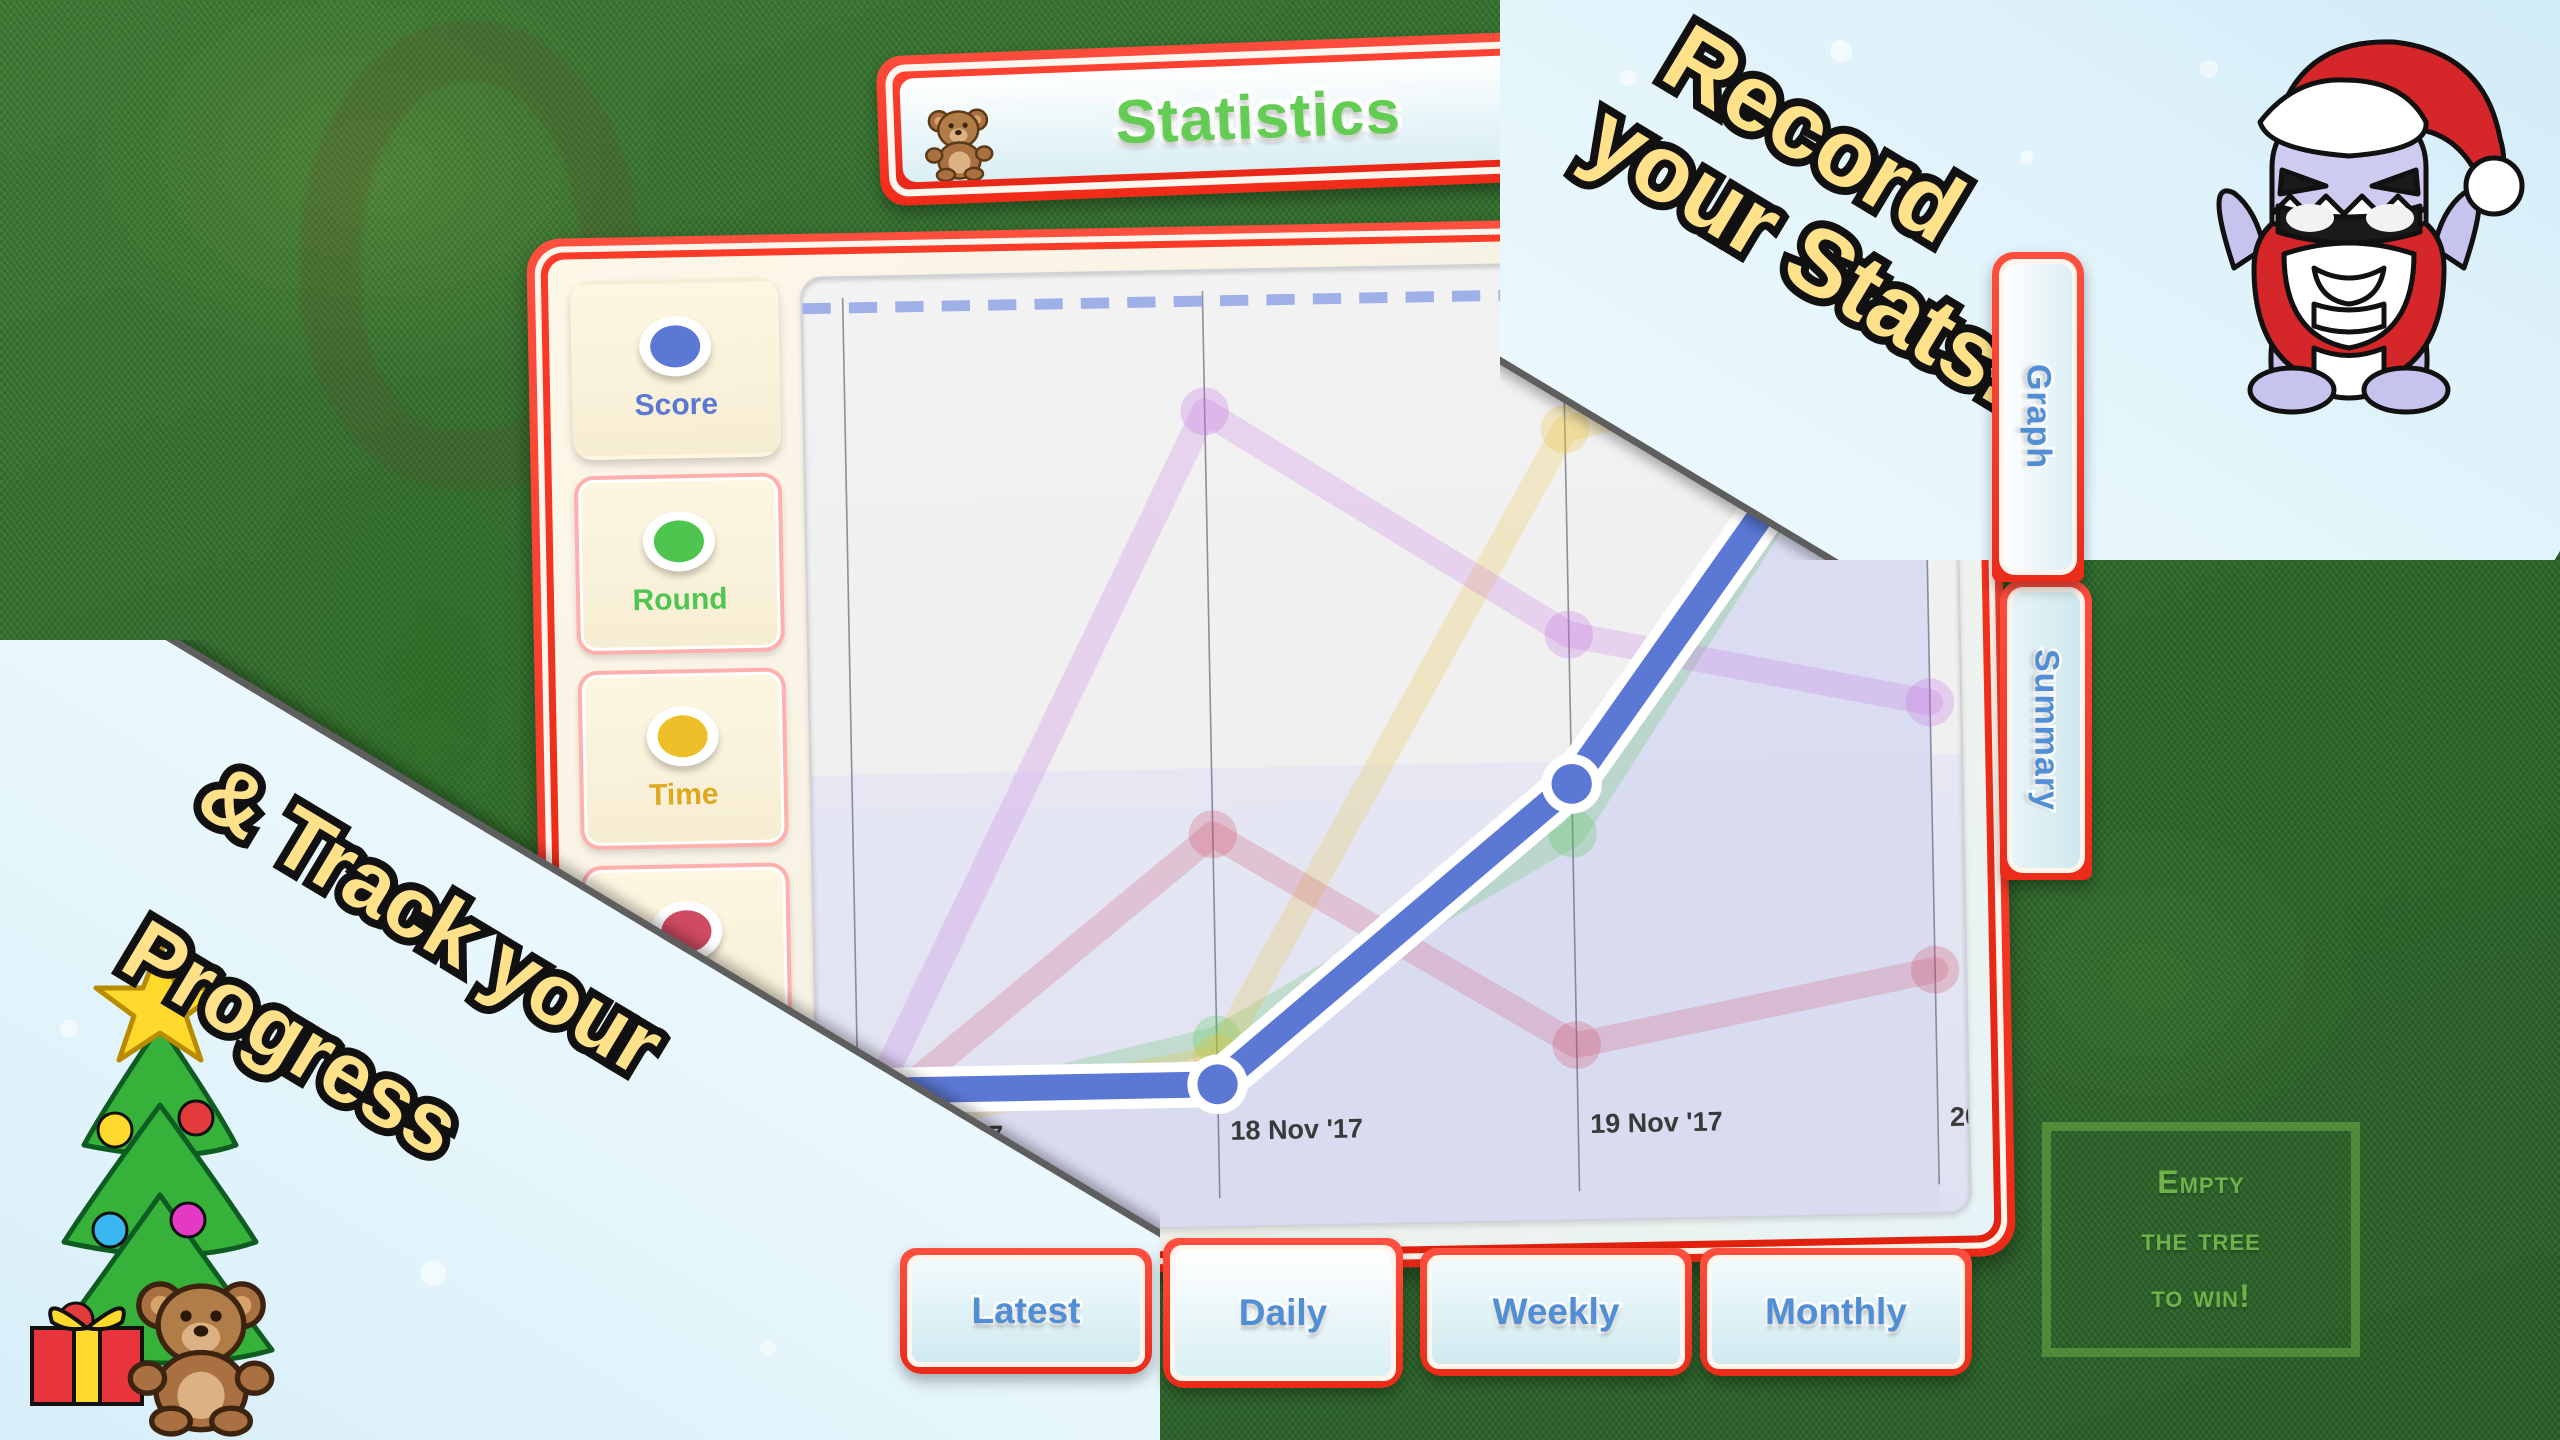  I want to click on metric-button-moves: Moves, so click(690, 1149).